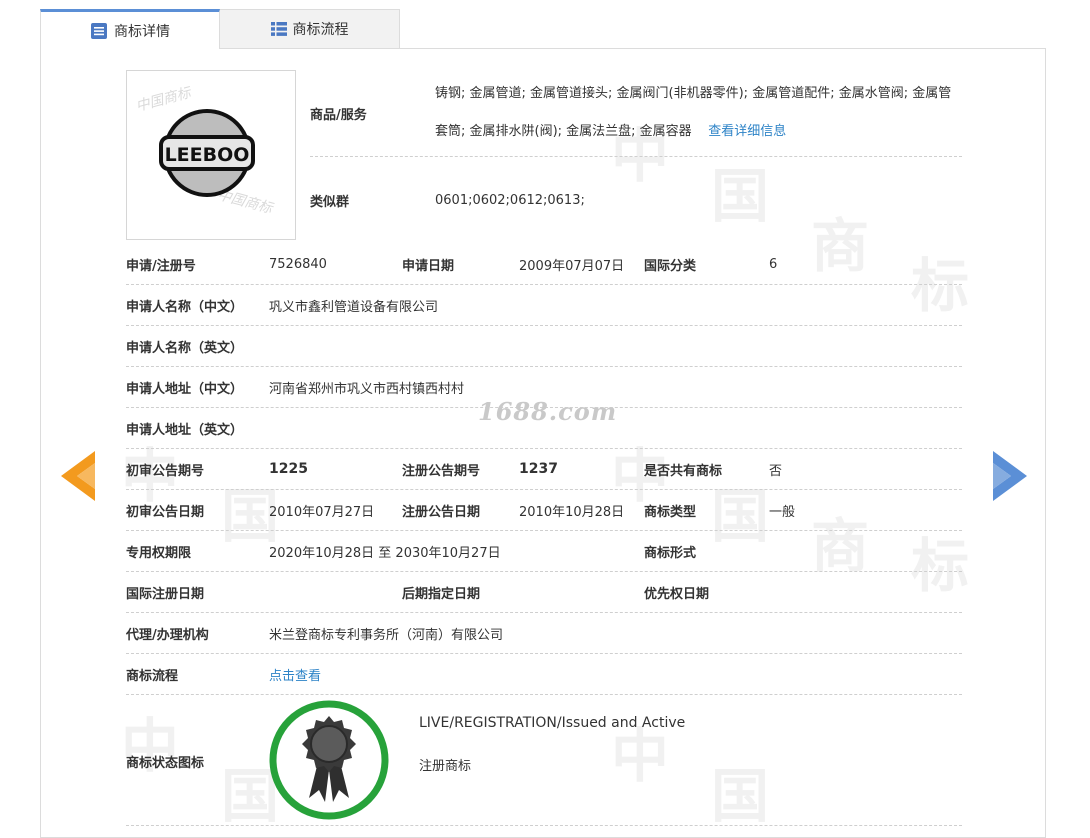  What do you see at coordinates (1010, 476) in the screenshot?
I see `next-arrow-icon` at bounding box center [1010, 476].